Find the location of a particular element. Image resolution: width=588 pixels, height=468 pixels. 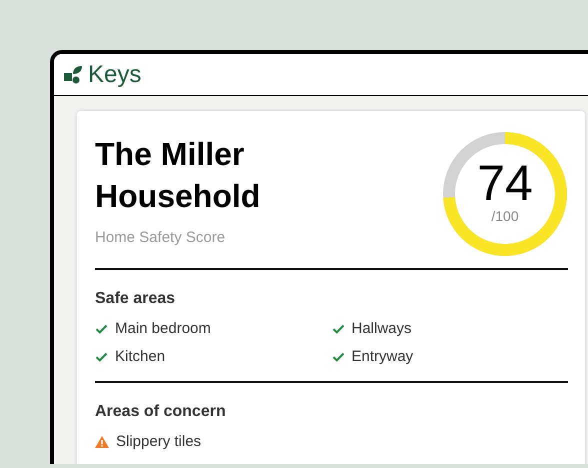

score-max: /100 is located at coordinates (505, 216).